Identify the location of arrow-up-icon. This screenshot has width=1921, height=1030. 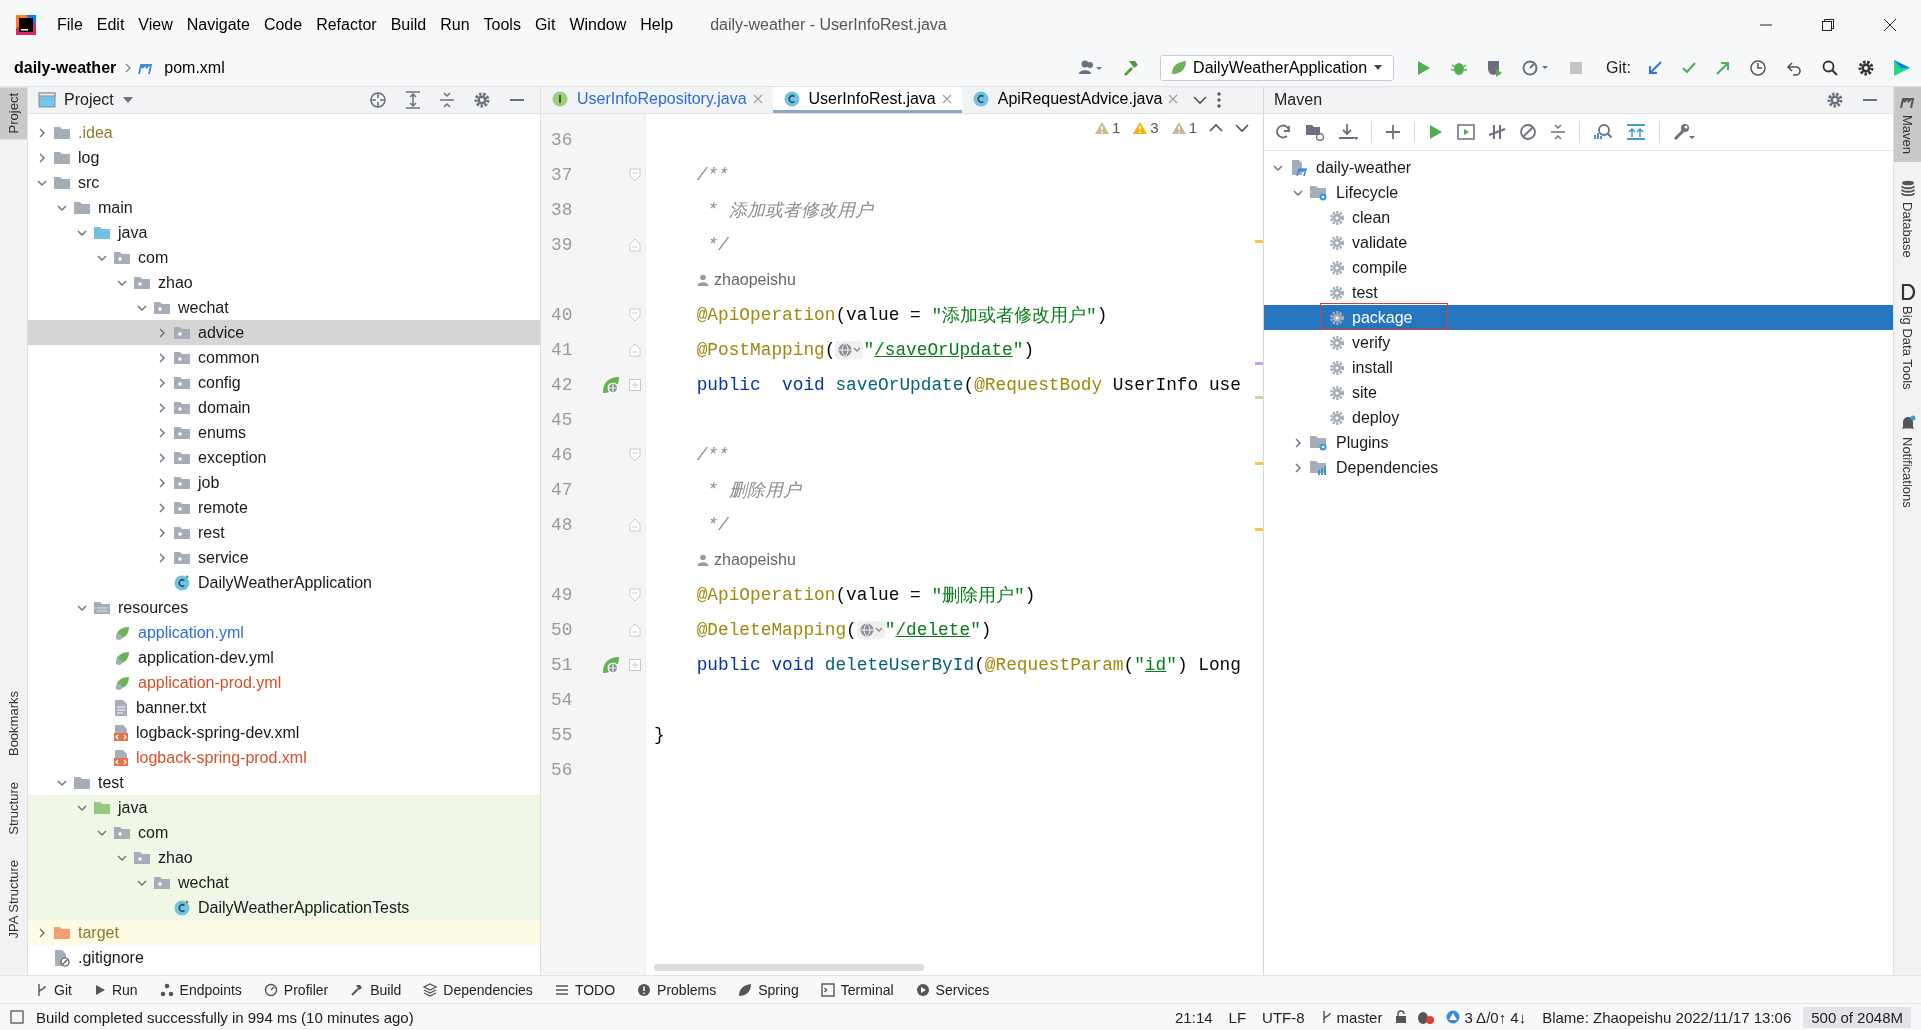
(1216, 127).